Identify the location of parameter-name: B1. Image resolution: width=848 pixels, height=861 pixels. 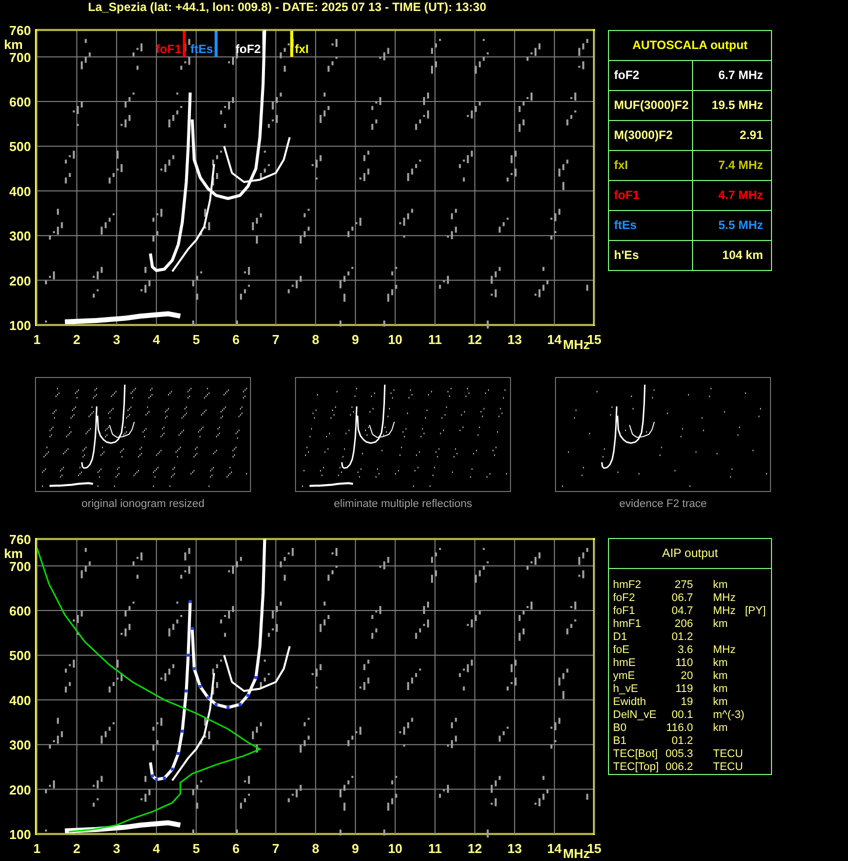
(620, 741).